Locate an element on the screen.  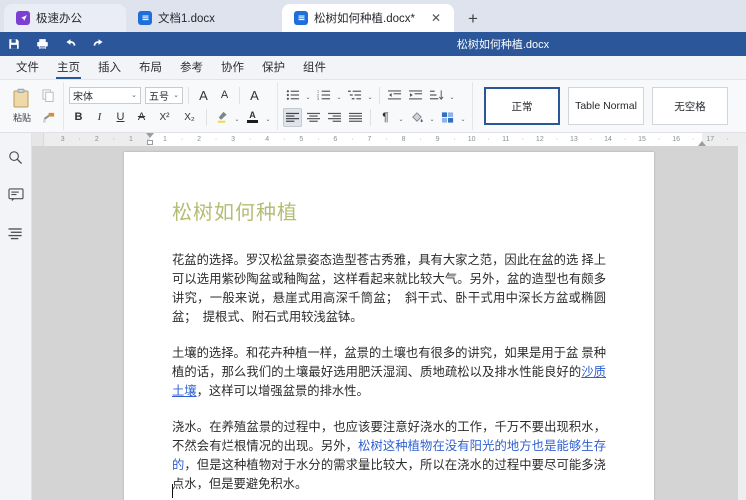
shrink-font-button: A is located at coordinates (224, 95).